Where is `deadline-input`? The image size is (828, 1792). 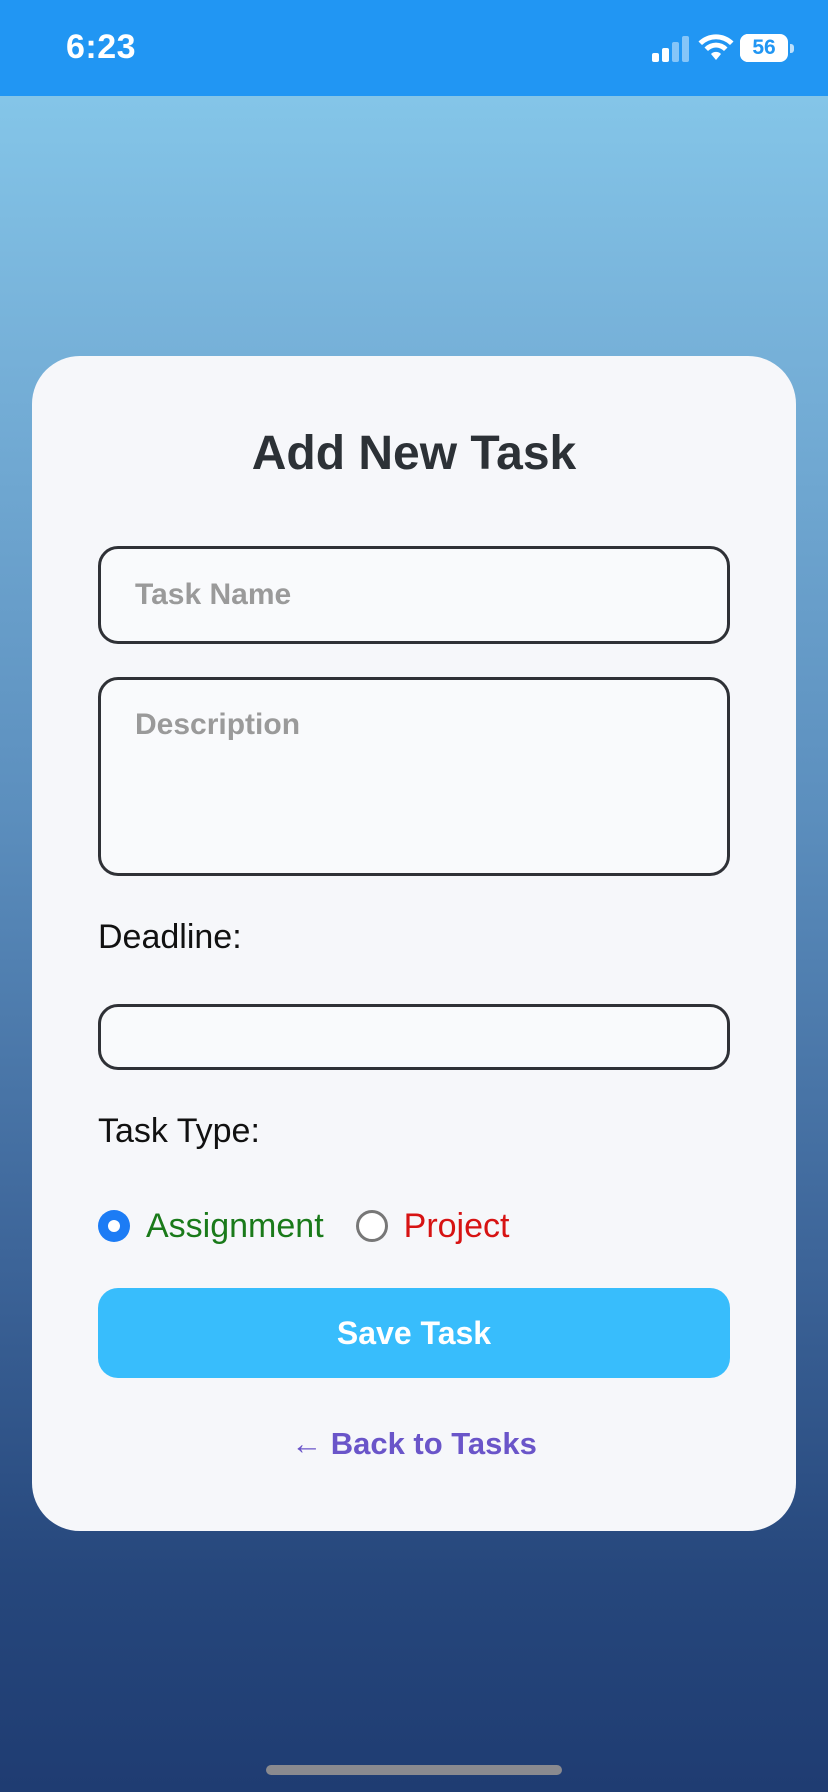
deadline-input is located at coordinates (414, 1037).